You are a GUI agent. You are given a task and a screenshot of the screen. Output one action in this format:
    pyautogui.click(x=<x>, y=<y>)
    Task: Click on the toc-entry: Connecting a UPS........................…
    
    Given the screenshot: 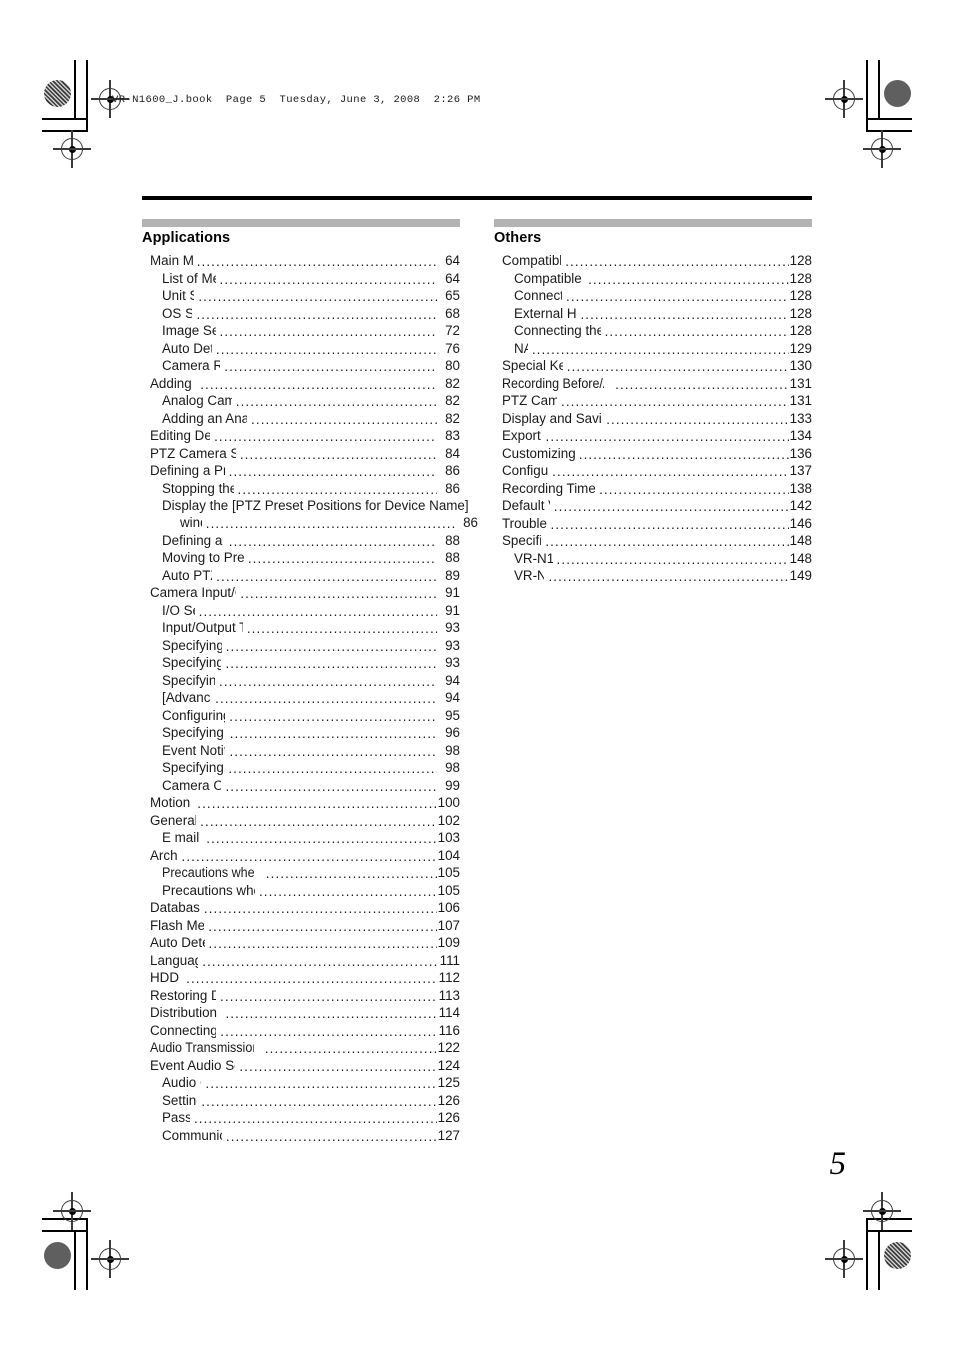 What is the action you would take?
    pyautogui.click(x=653, y=295)
    